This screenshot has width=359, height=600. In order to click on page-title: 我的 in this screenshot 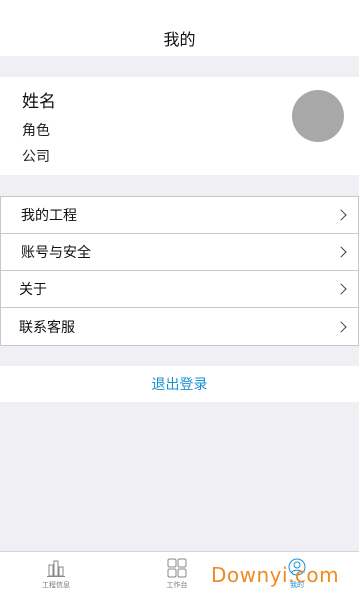, I will do `click(179, 39)`.